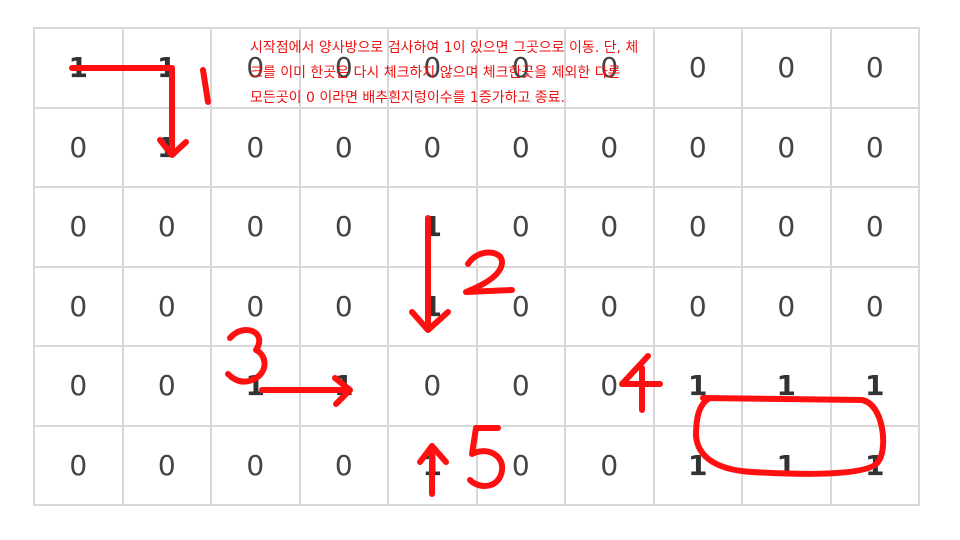 The width and height of the screenshot is (960, 540). I want to click on grid-row: 0000100111, so click(476, 465).